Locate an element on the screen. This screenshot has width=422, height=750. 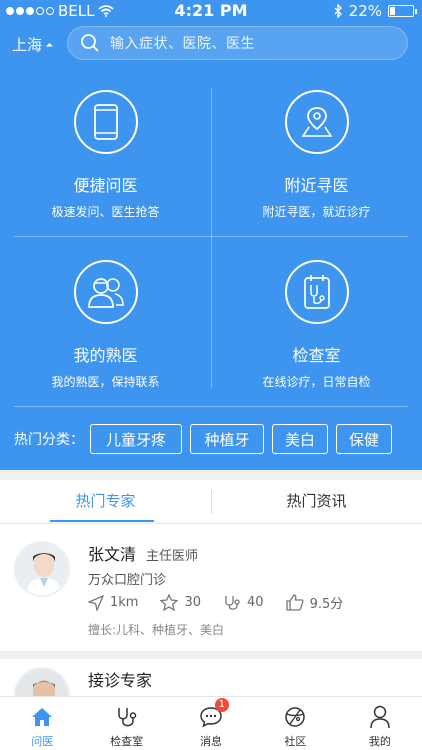
tabbar-label: 问医 is located at coordinates (42, 741).